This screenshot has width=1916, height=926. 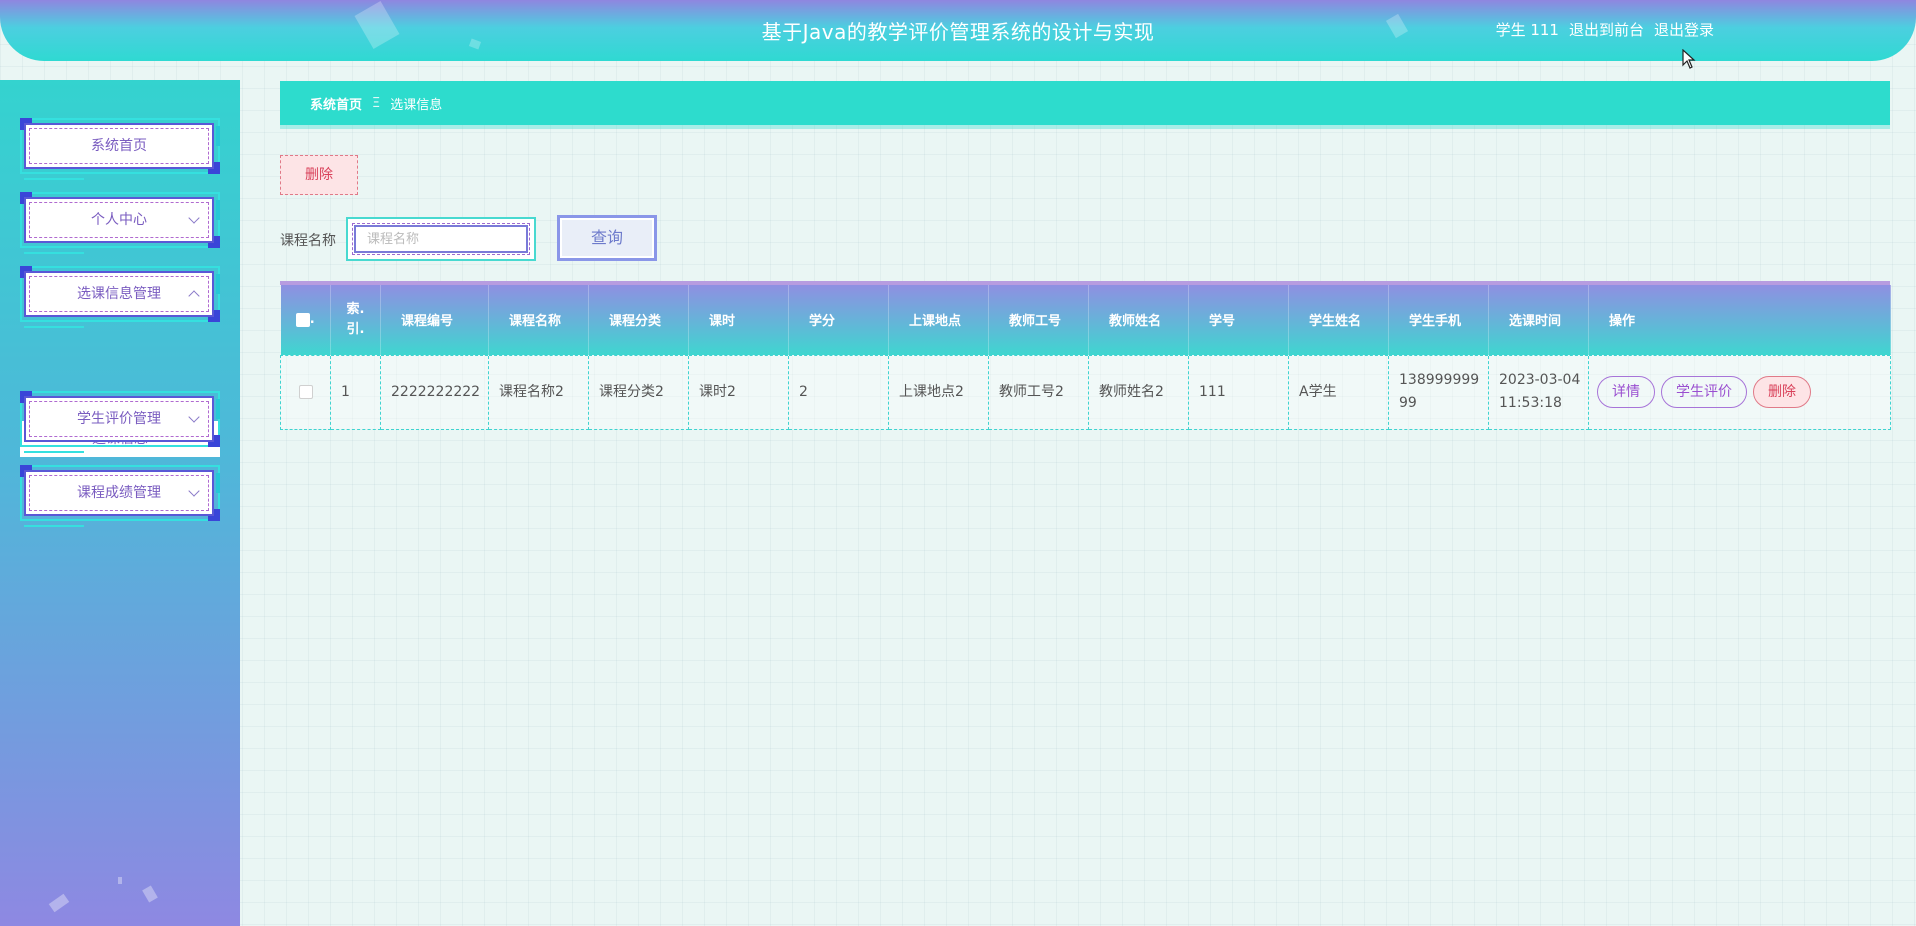 I want to click on cell-index: 1, so click(x=355, y=392).